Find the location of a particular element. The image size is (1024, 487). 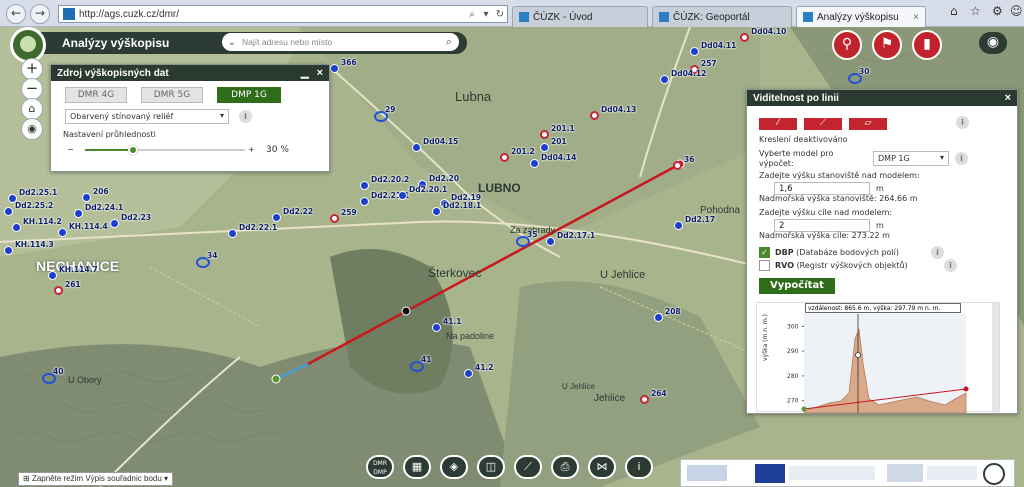

address-search: ⌄ Najít adresu nebo místo ⌕ is located at coordinates (340, 42).